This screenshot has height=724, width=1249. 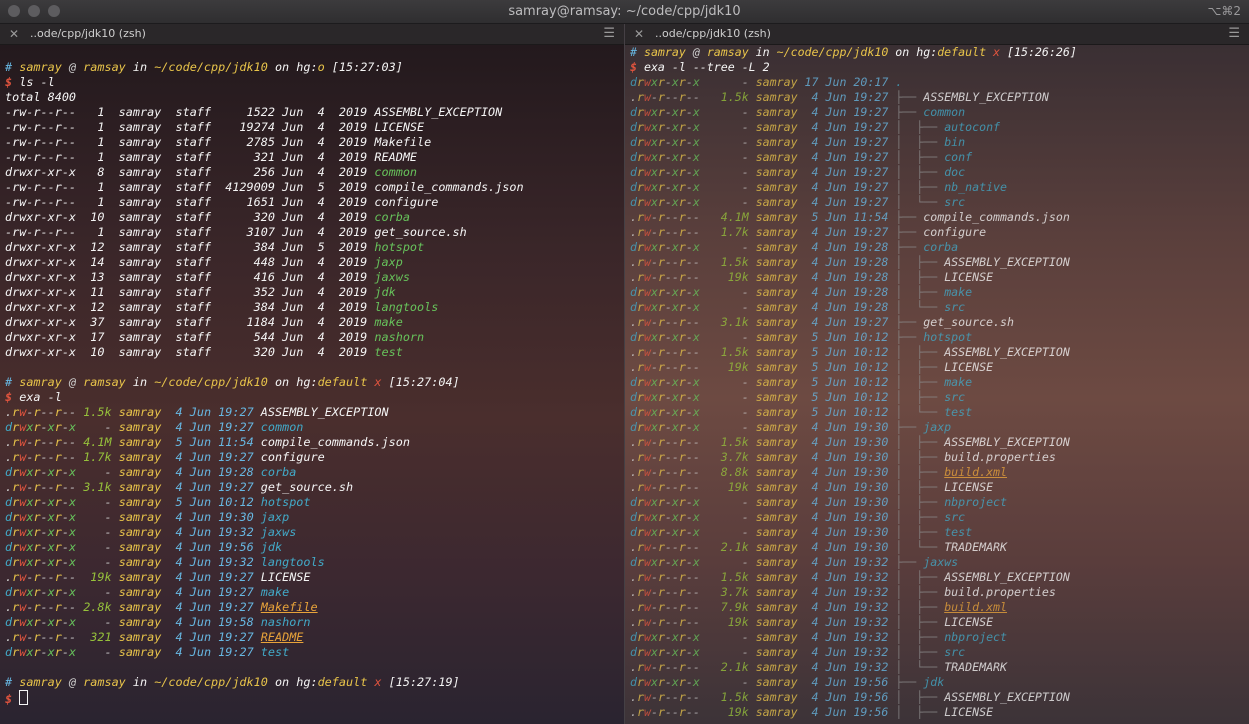 I want to click on window-title: samray@ramsay: ~/code/cpp/jdk10, so click(x=624, y=11).